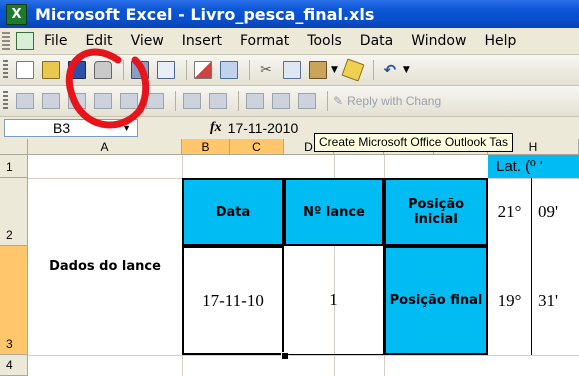  I want to click on permission-icon, so click(103, 70).